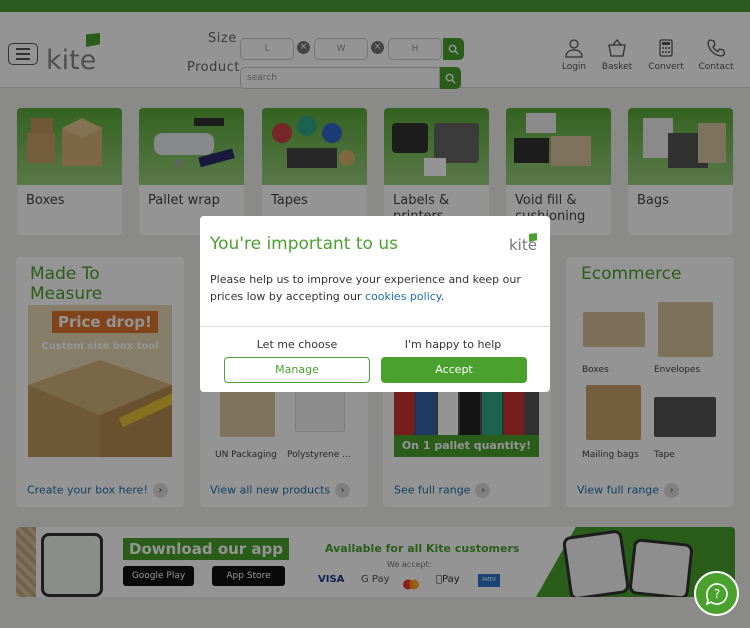 The height and width of the screenshot is (628, 750). Describe the element at coordinates (523, 243) in the screenshot. I see `dialog-logo: kite` at that location.